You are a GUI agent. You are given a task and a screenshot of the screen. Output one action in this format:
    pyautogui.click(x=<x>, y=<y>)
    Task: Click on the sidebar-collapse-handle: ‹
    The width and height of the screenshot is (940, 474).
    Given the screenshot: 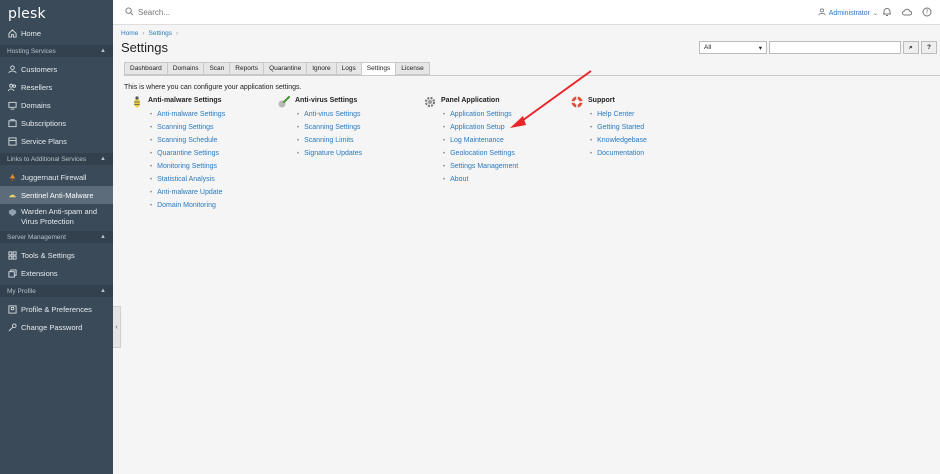 What is the action you would take?
    pyautogui.click(x=117, y=327)
    